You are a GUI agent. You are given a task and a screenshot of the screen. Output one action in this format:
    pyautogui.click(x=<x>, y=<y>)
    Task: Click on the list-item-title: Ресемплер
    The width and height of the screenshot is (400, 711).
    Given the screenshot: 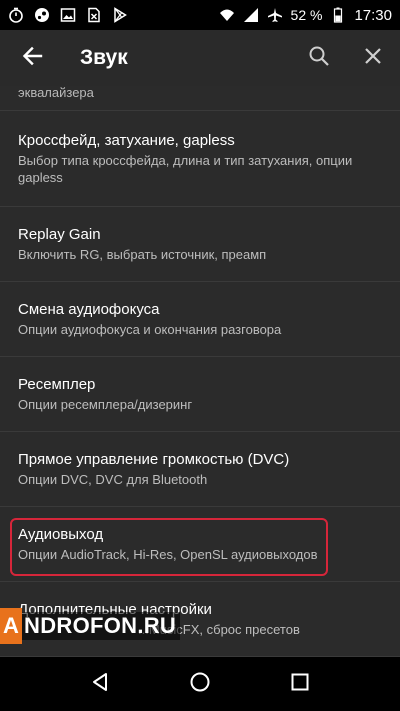 What is the action you would take?
    pyautogui.click(x=57, y=384)
    